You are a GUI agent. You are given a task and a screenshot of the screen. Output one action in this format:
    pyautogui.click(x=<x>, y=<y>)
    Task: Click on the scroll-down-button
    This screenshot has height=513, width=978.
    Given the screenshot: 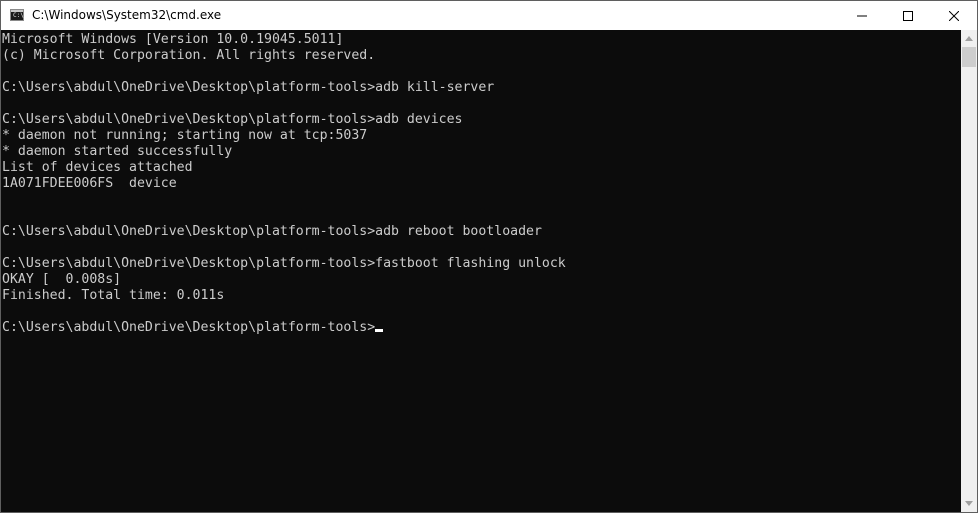 What is the action you would take?
    pyautogui.click(x=969, y=503)
    